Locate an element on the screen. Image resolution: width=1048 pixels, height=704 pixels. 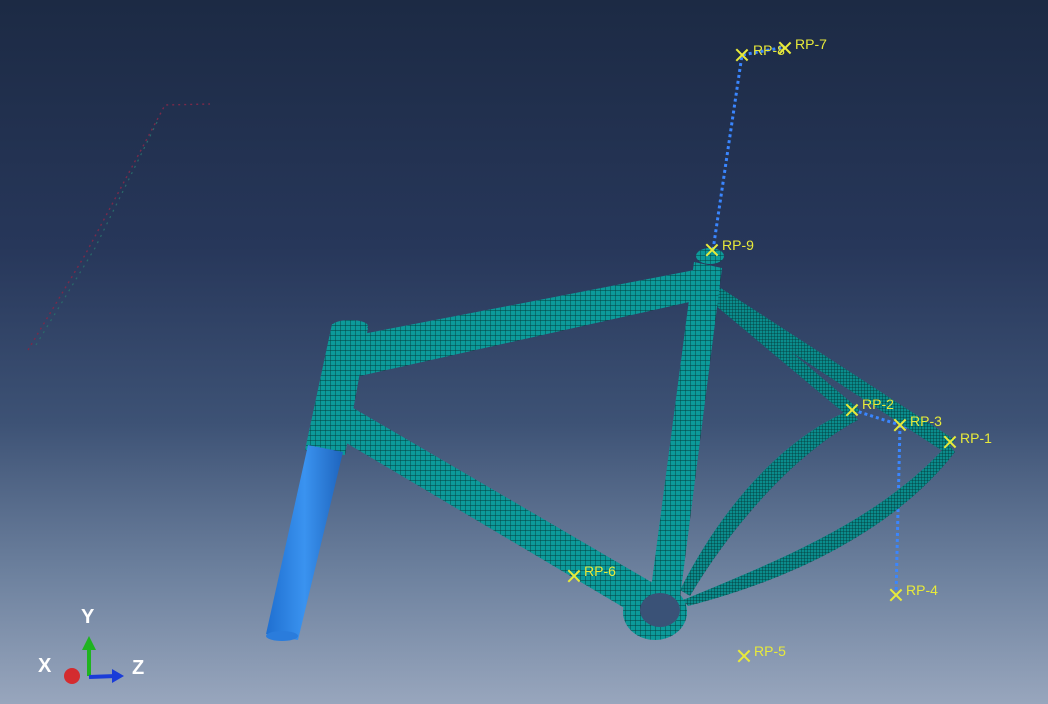
rp5-marker is located at coordinates (744, 656).